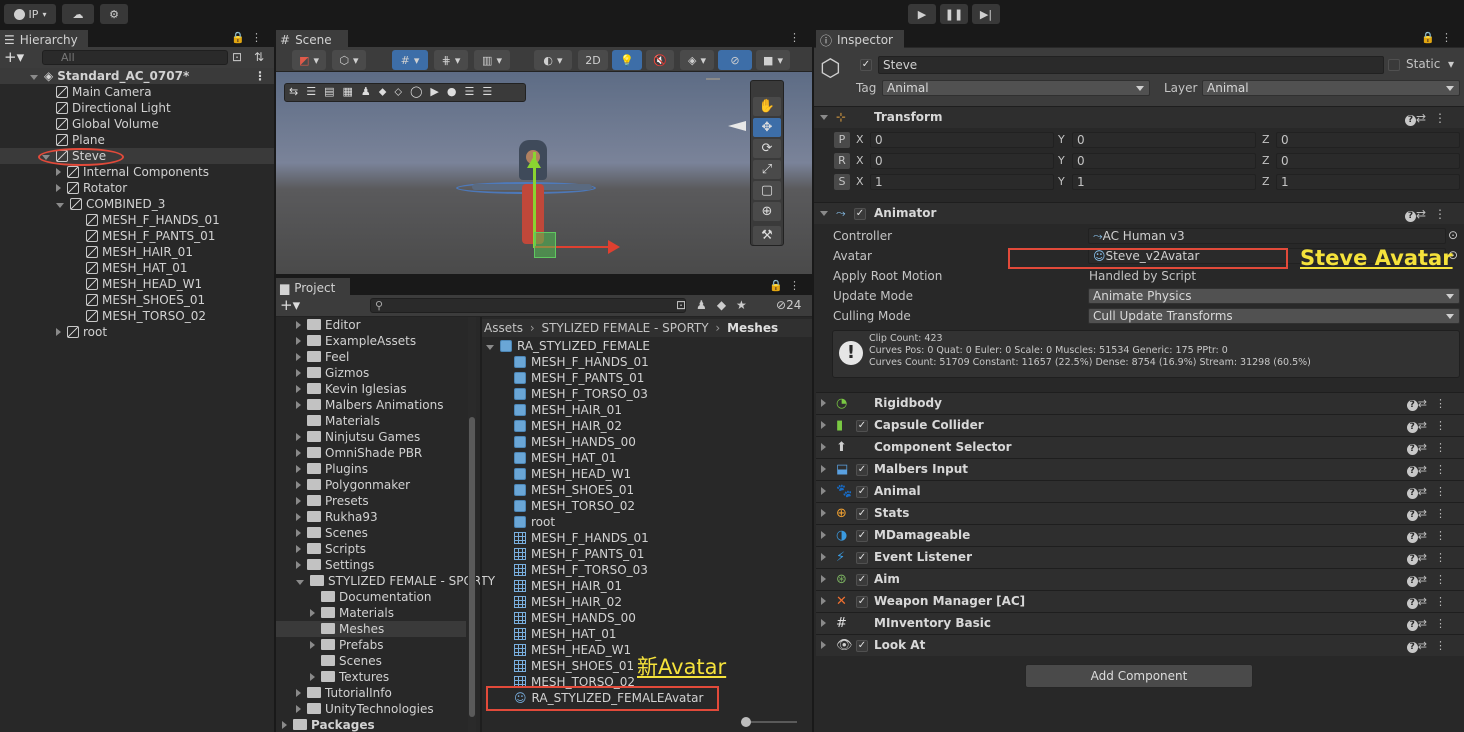  I want to click on component-header: ▮ ✓ Capsule Collider ? ⇄⋮, so click(1140, 425).